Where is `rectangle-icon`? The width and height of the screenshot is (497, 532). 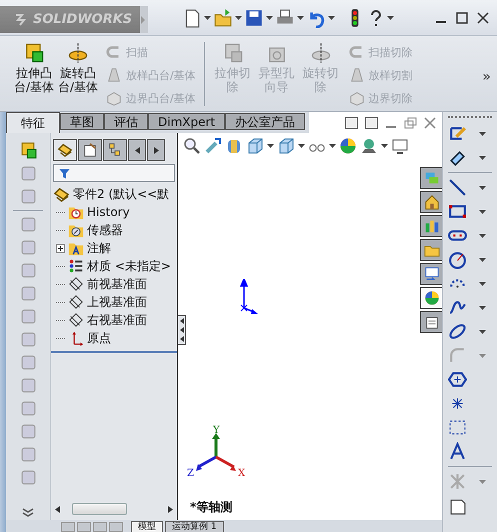
rectangle-icon is located at coordinates (457, 211).